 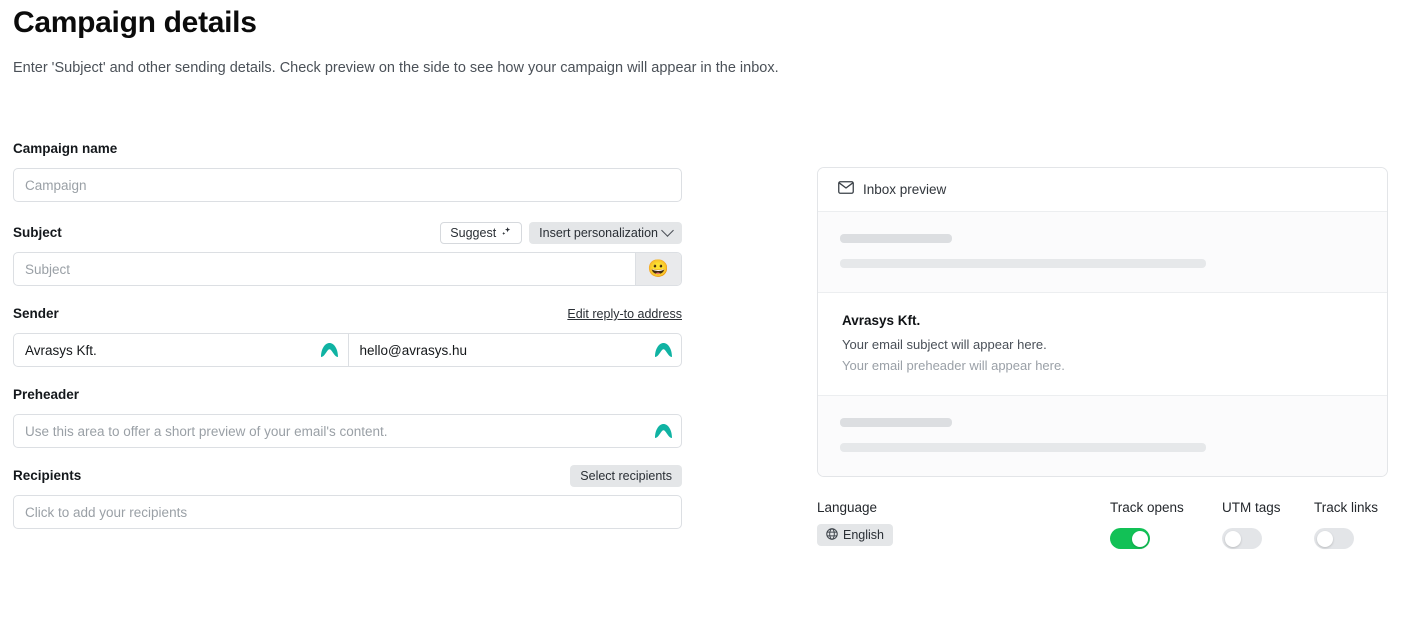 What do you see at coordinates (832, 535) in the screenshot?
I see `globe-icon` at bounding box center [832, 535].